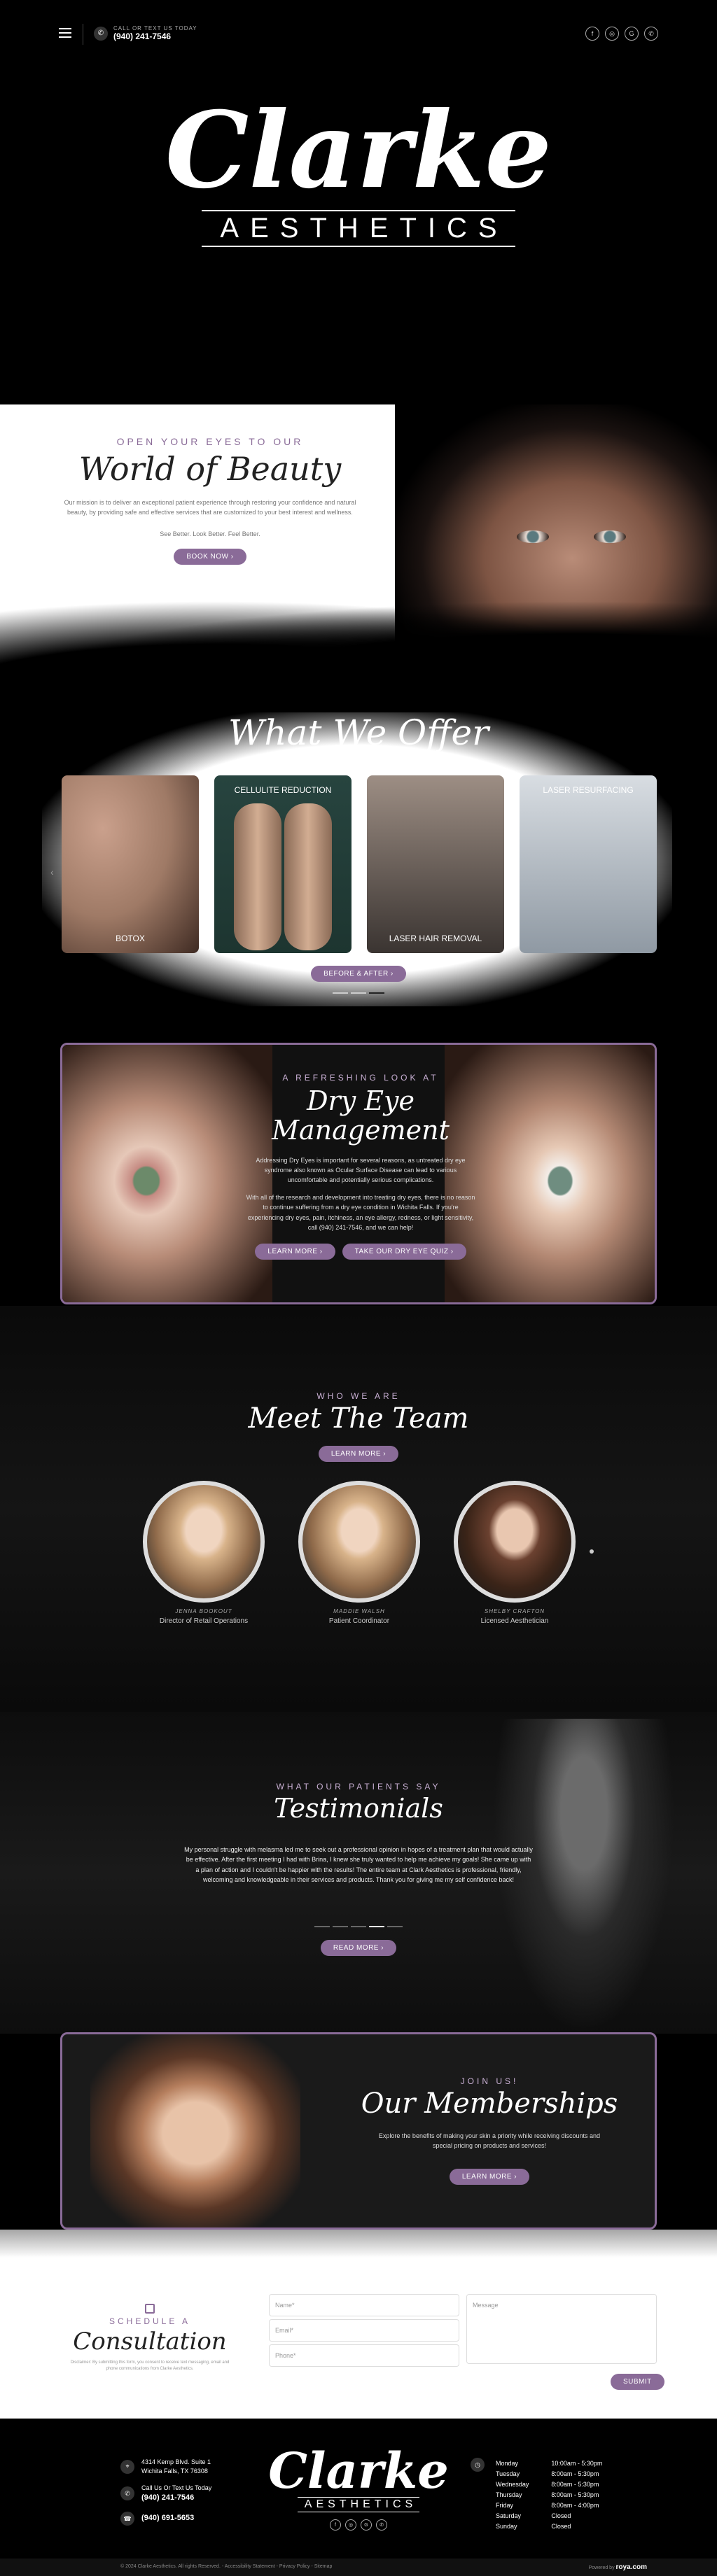 The image size is (717, 2576). I want to click on team-member: MADDIE WALSH Patient Coordinator, so click(359, 1553).